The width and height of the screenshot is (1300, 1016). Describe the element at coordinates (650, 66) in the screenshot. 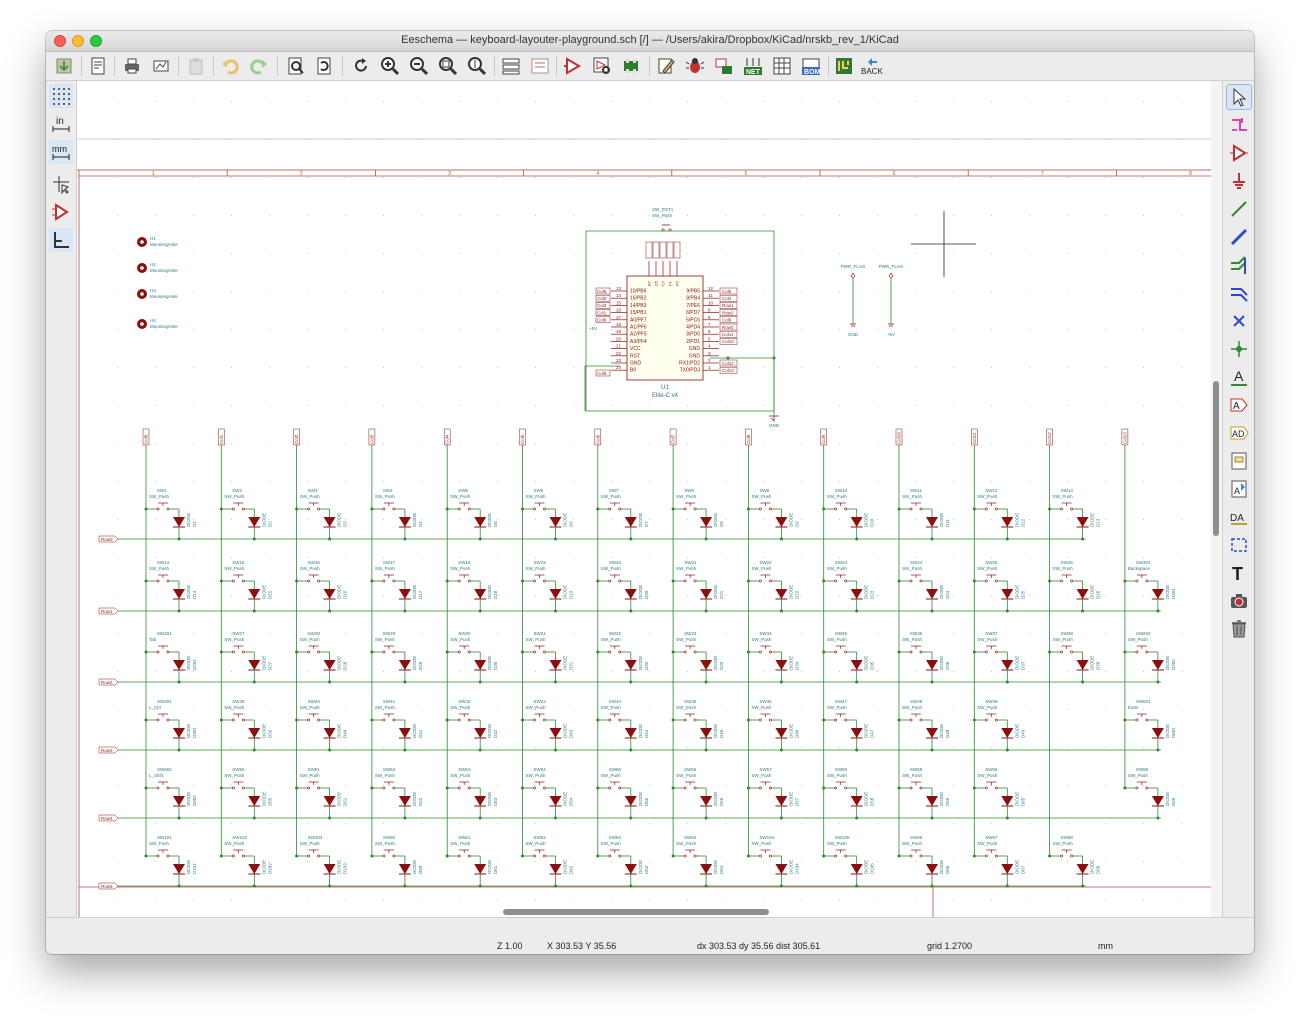

I see `main-toolbar: NET BOM BACK` at that location.